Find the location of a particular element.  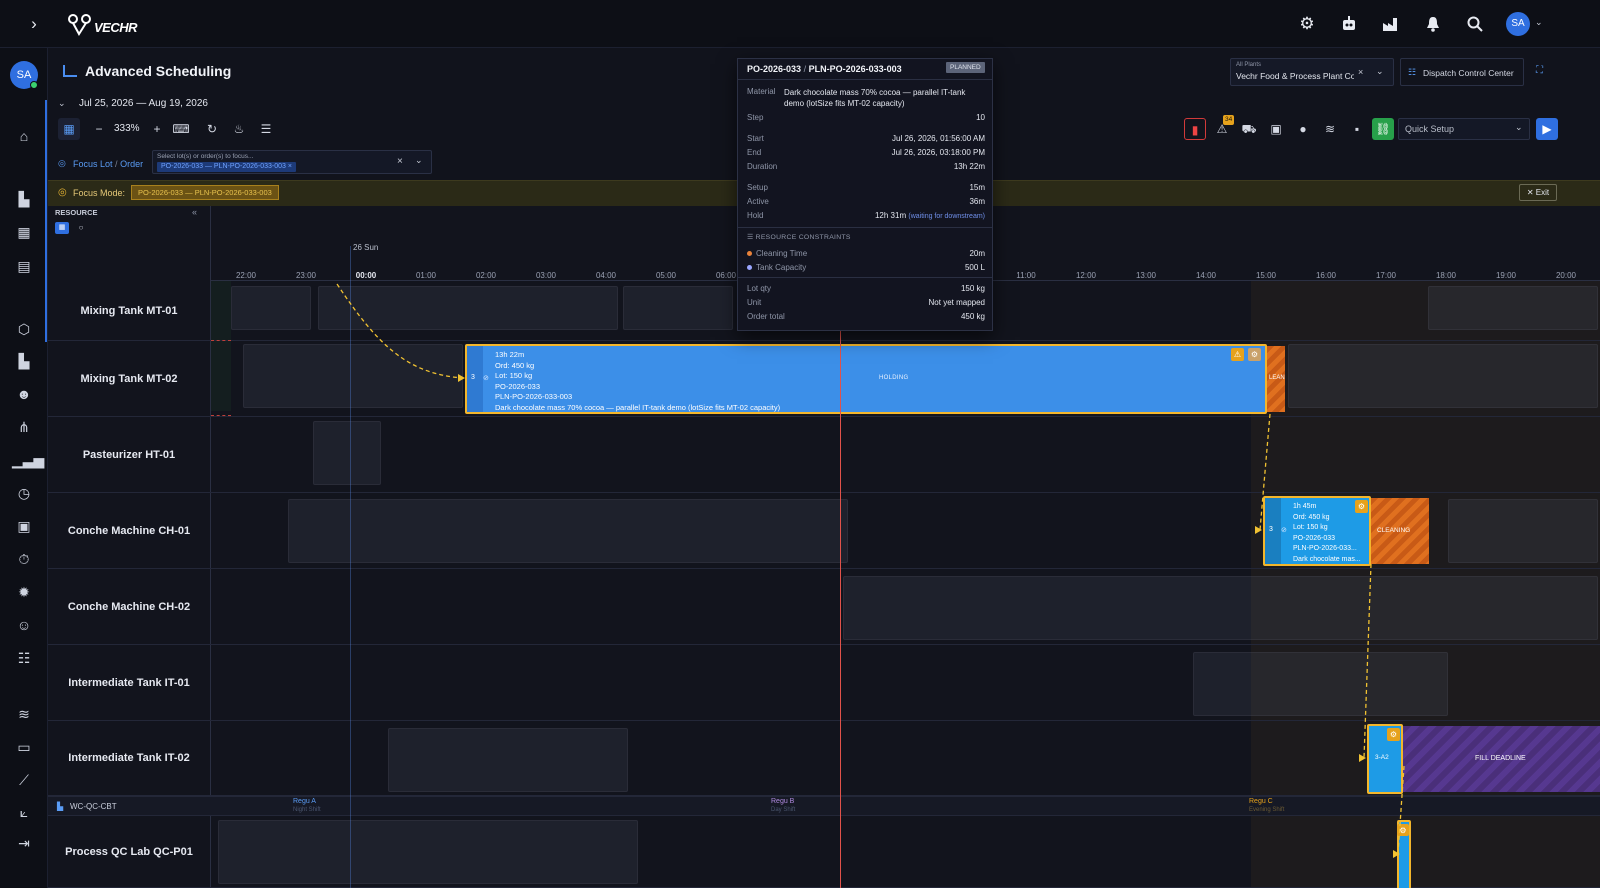

active-nav-indicator is located at coordinates (46, 221).